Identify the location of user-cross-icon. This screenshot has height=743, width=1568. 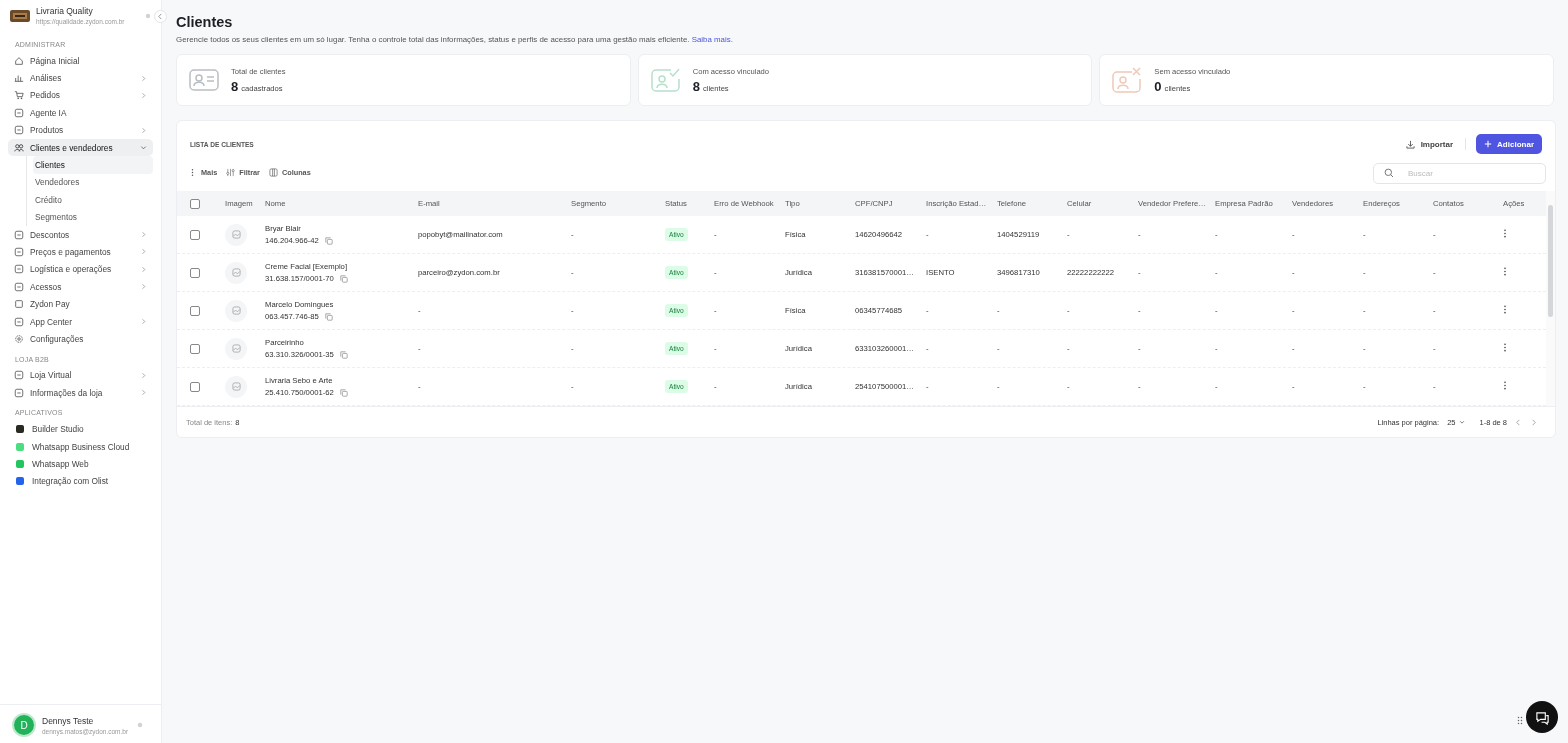
(1127, 80).